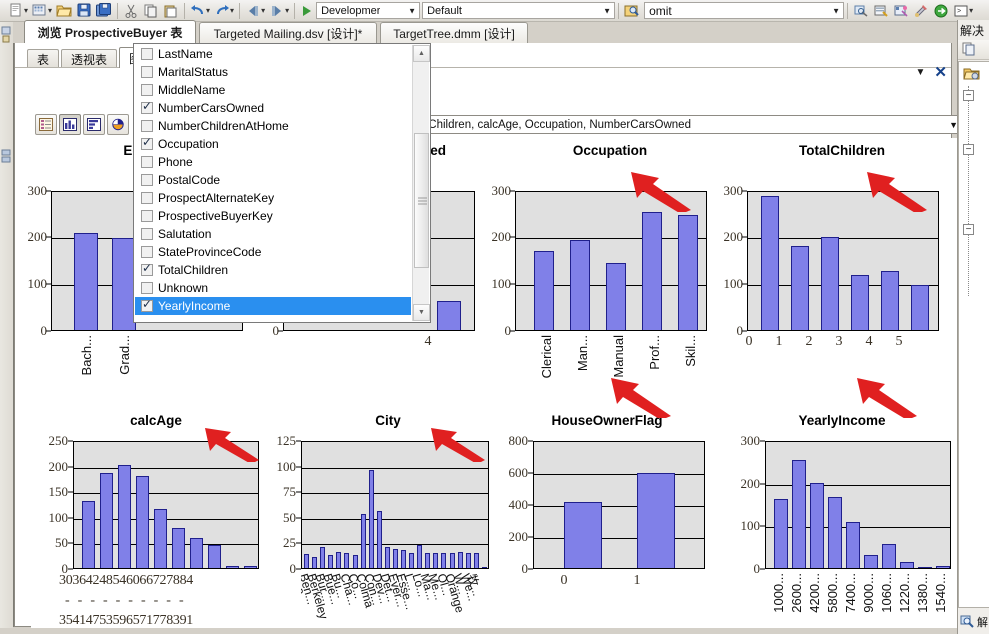 Image resolution: width=989 pixels, height=634 pixels. I want to click on paste-icon, so click(171, 10).